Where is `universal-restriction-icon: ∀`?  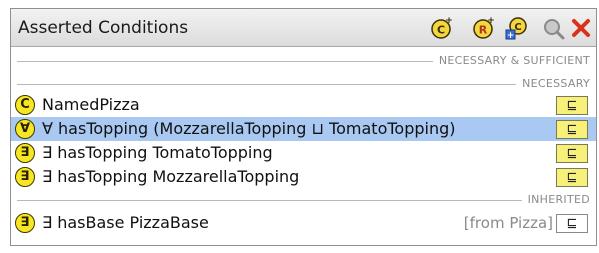
universal-restriction-icon: ∀ is located at coordinates (25, 129).